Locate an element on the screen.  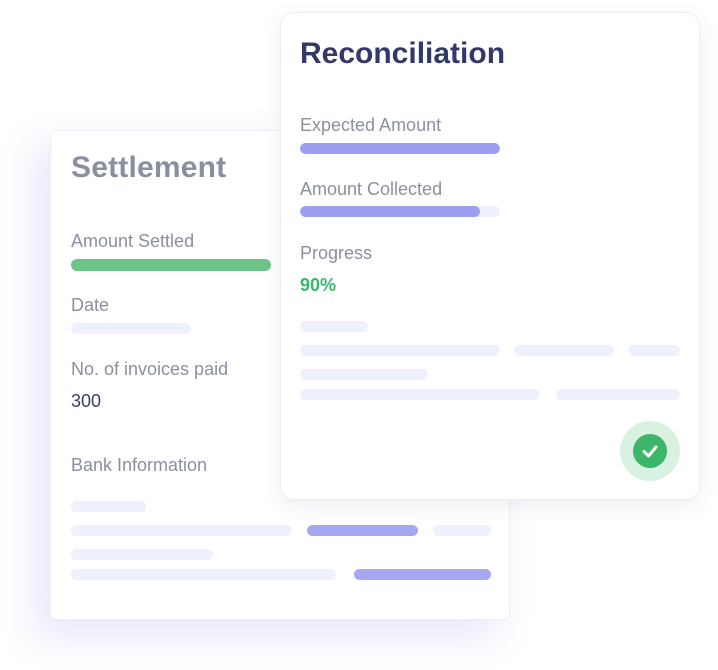
amount-collected-bar is located at coordinates (400, 211).